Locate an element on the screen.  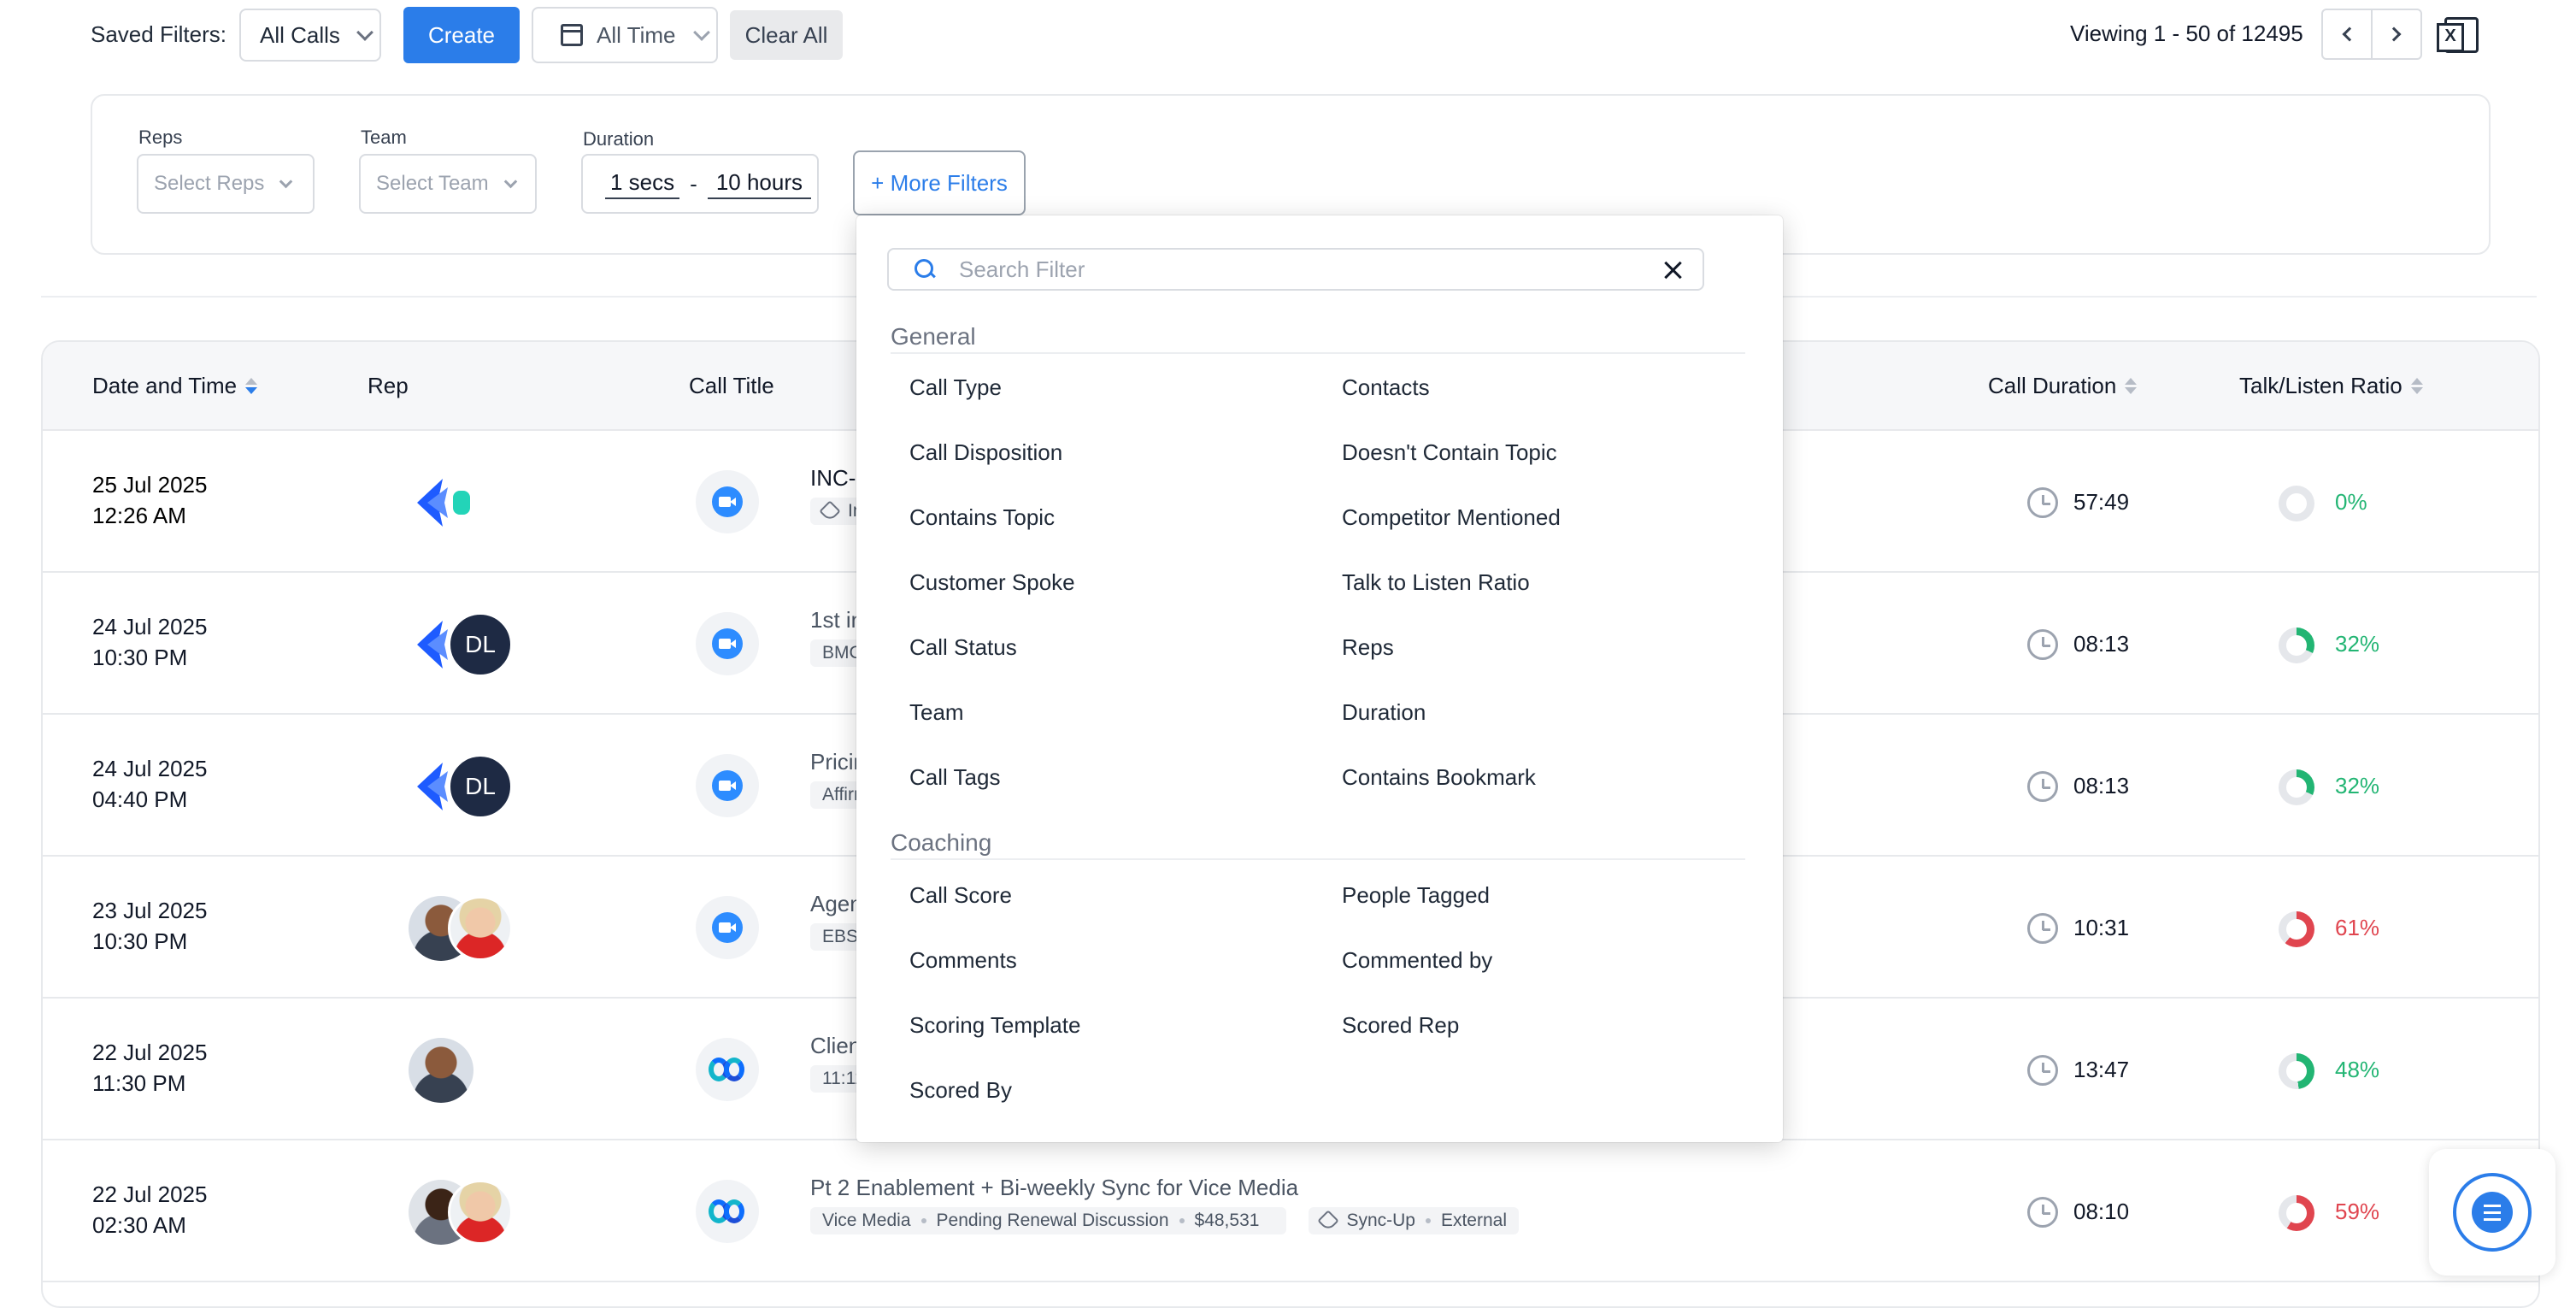
duration-filter-label: Duration is located at coordinates (619, 139).